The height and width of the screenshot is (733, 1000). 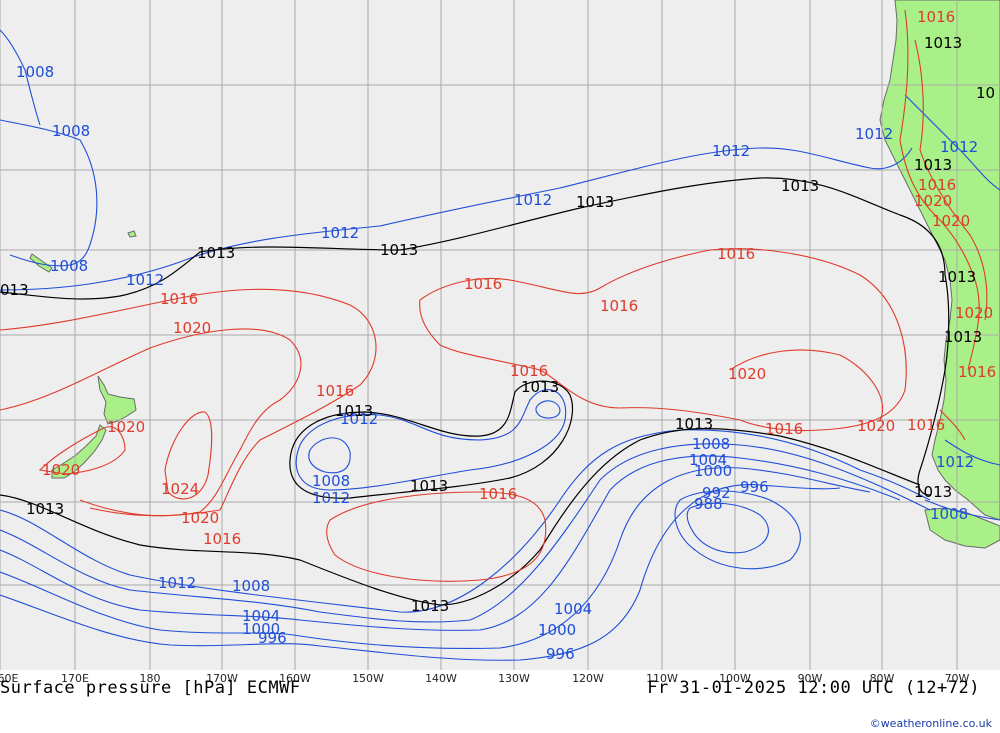 What do you see at coordinates (441, 678) in the screenshot?
I see `lon-label: 140W` at bounding box center [441, 678].